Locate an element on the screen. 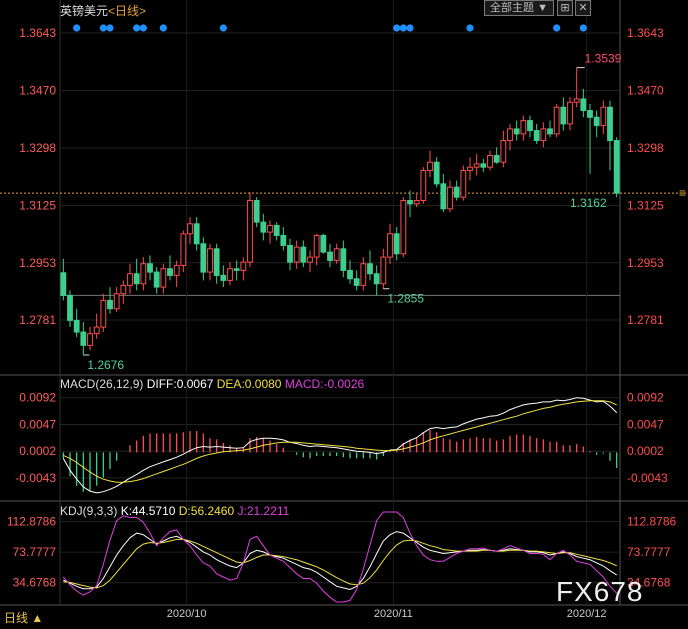 The height and width of the screenshot is (629, 688). y-tick-label-right: 1.2781 is located at coordinates (645, 320).